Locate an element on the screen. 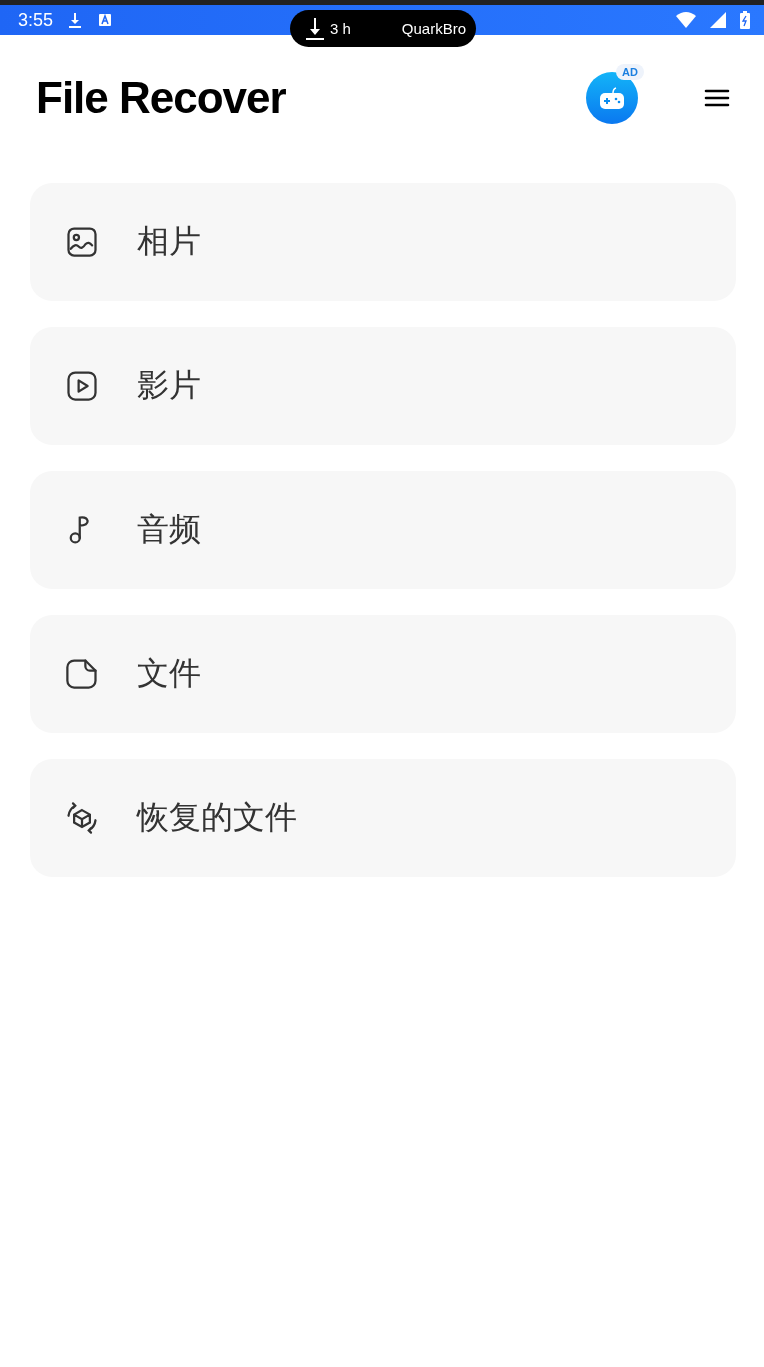 The image size is (764, 1367). category-item: 文件 is located at coordinates (383, 674).